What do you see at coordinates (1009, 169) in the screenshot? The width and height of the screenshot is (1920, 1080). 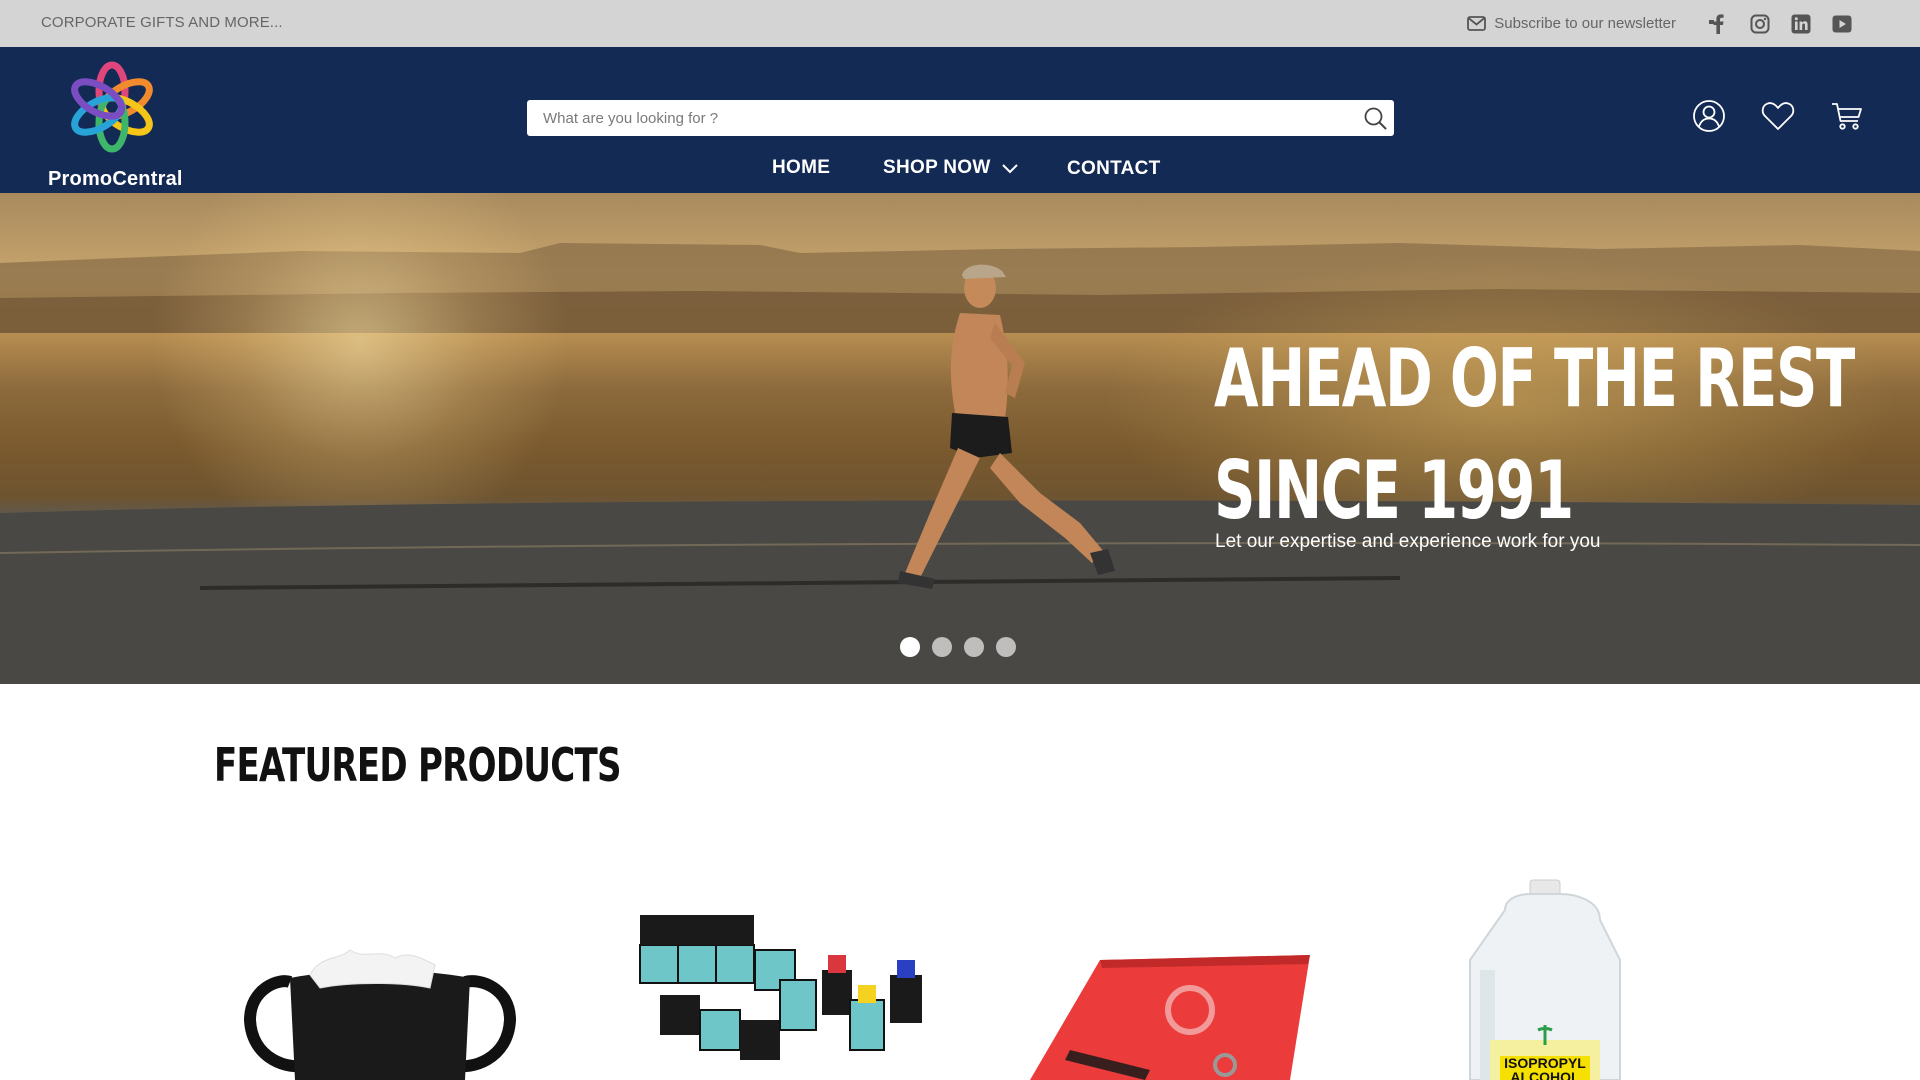 I see `chevron-down-icon` at bounding box center [1009, 169].